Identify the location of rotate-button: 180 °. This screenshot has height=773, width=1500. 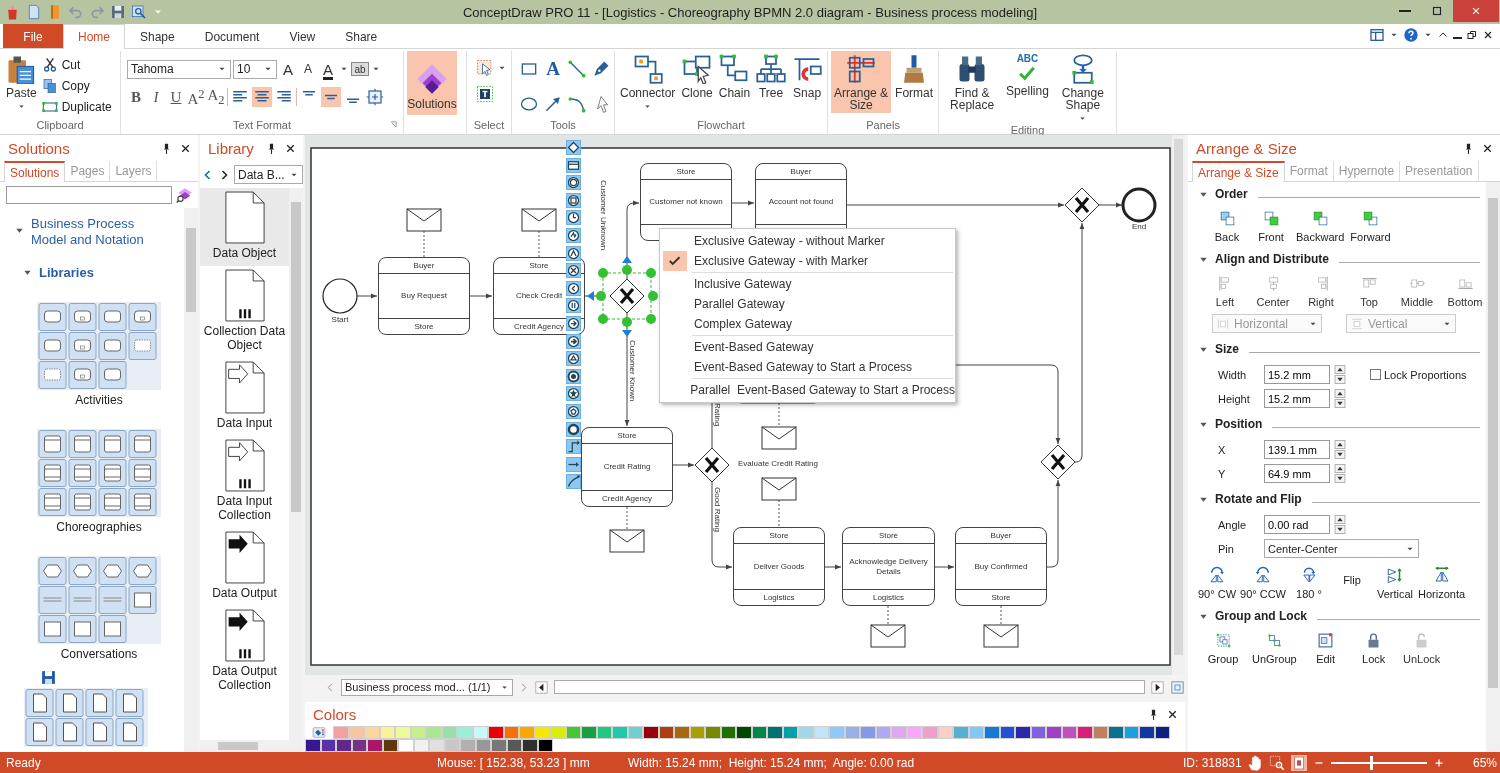
(1309, 583).